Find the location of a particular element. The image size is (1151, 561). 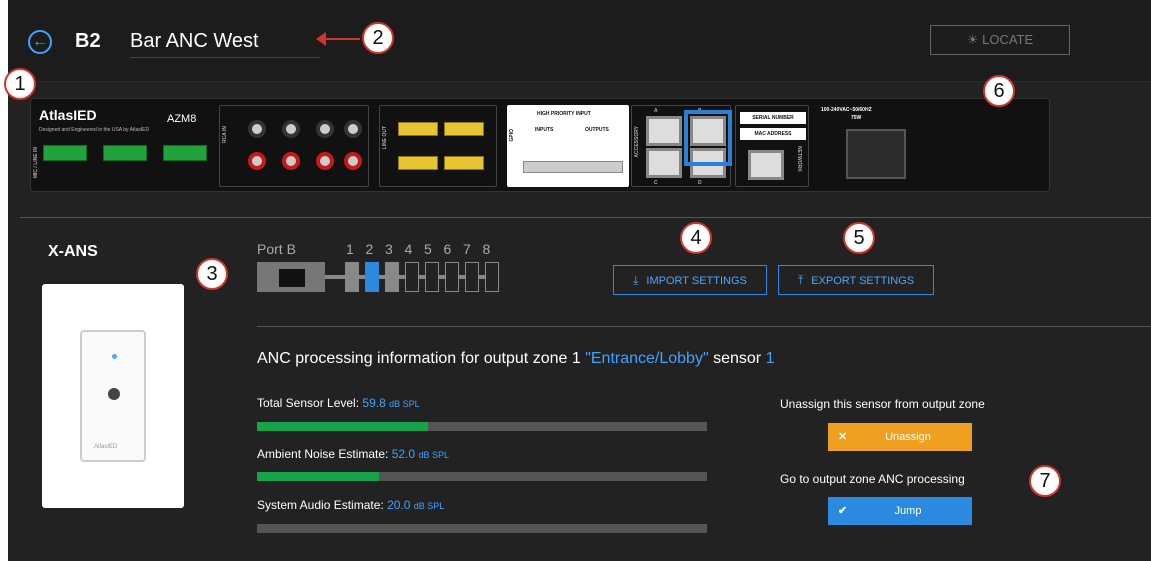

power-spec: 100-240VAC~50/60HZ is located at coordinates (846, 110).